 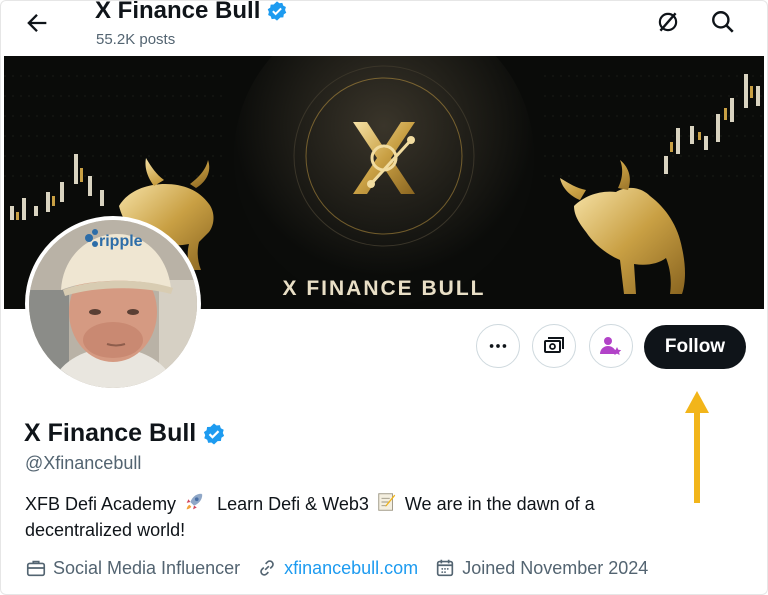 I want to click on person-star-icon, so click(x=611, y=346).